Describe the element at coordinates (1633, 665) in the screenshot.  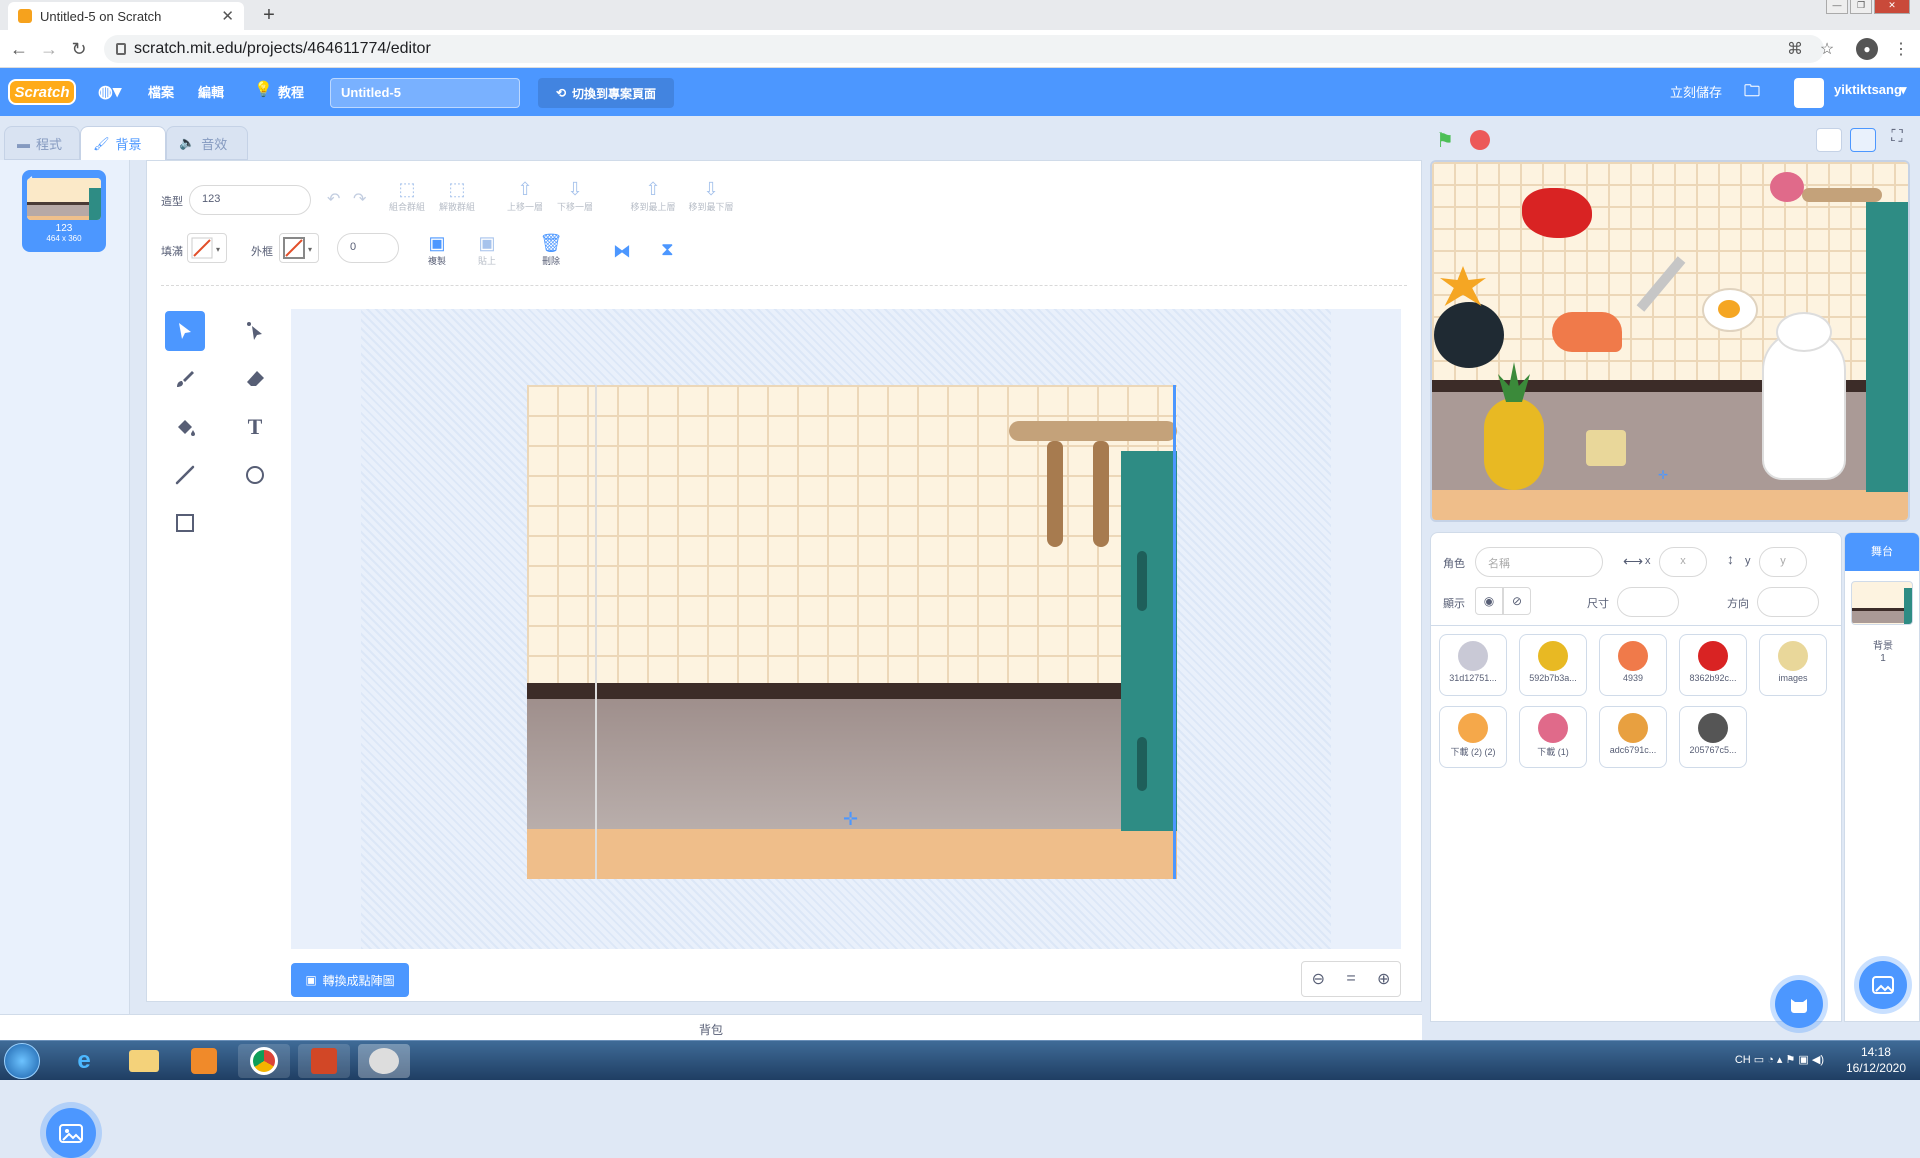
I see `sprite-tile: 4939` at that location.